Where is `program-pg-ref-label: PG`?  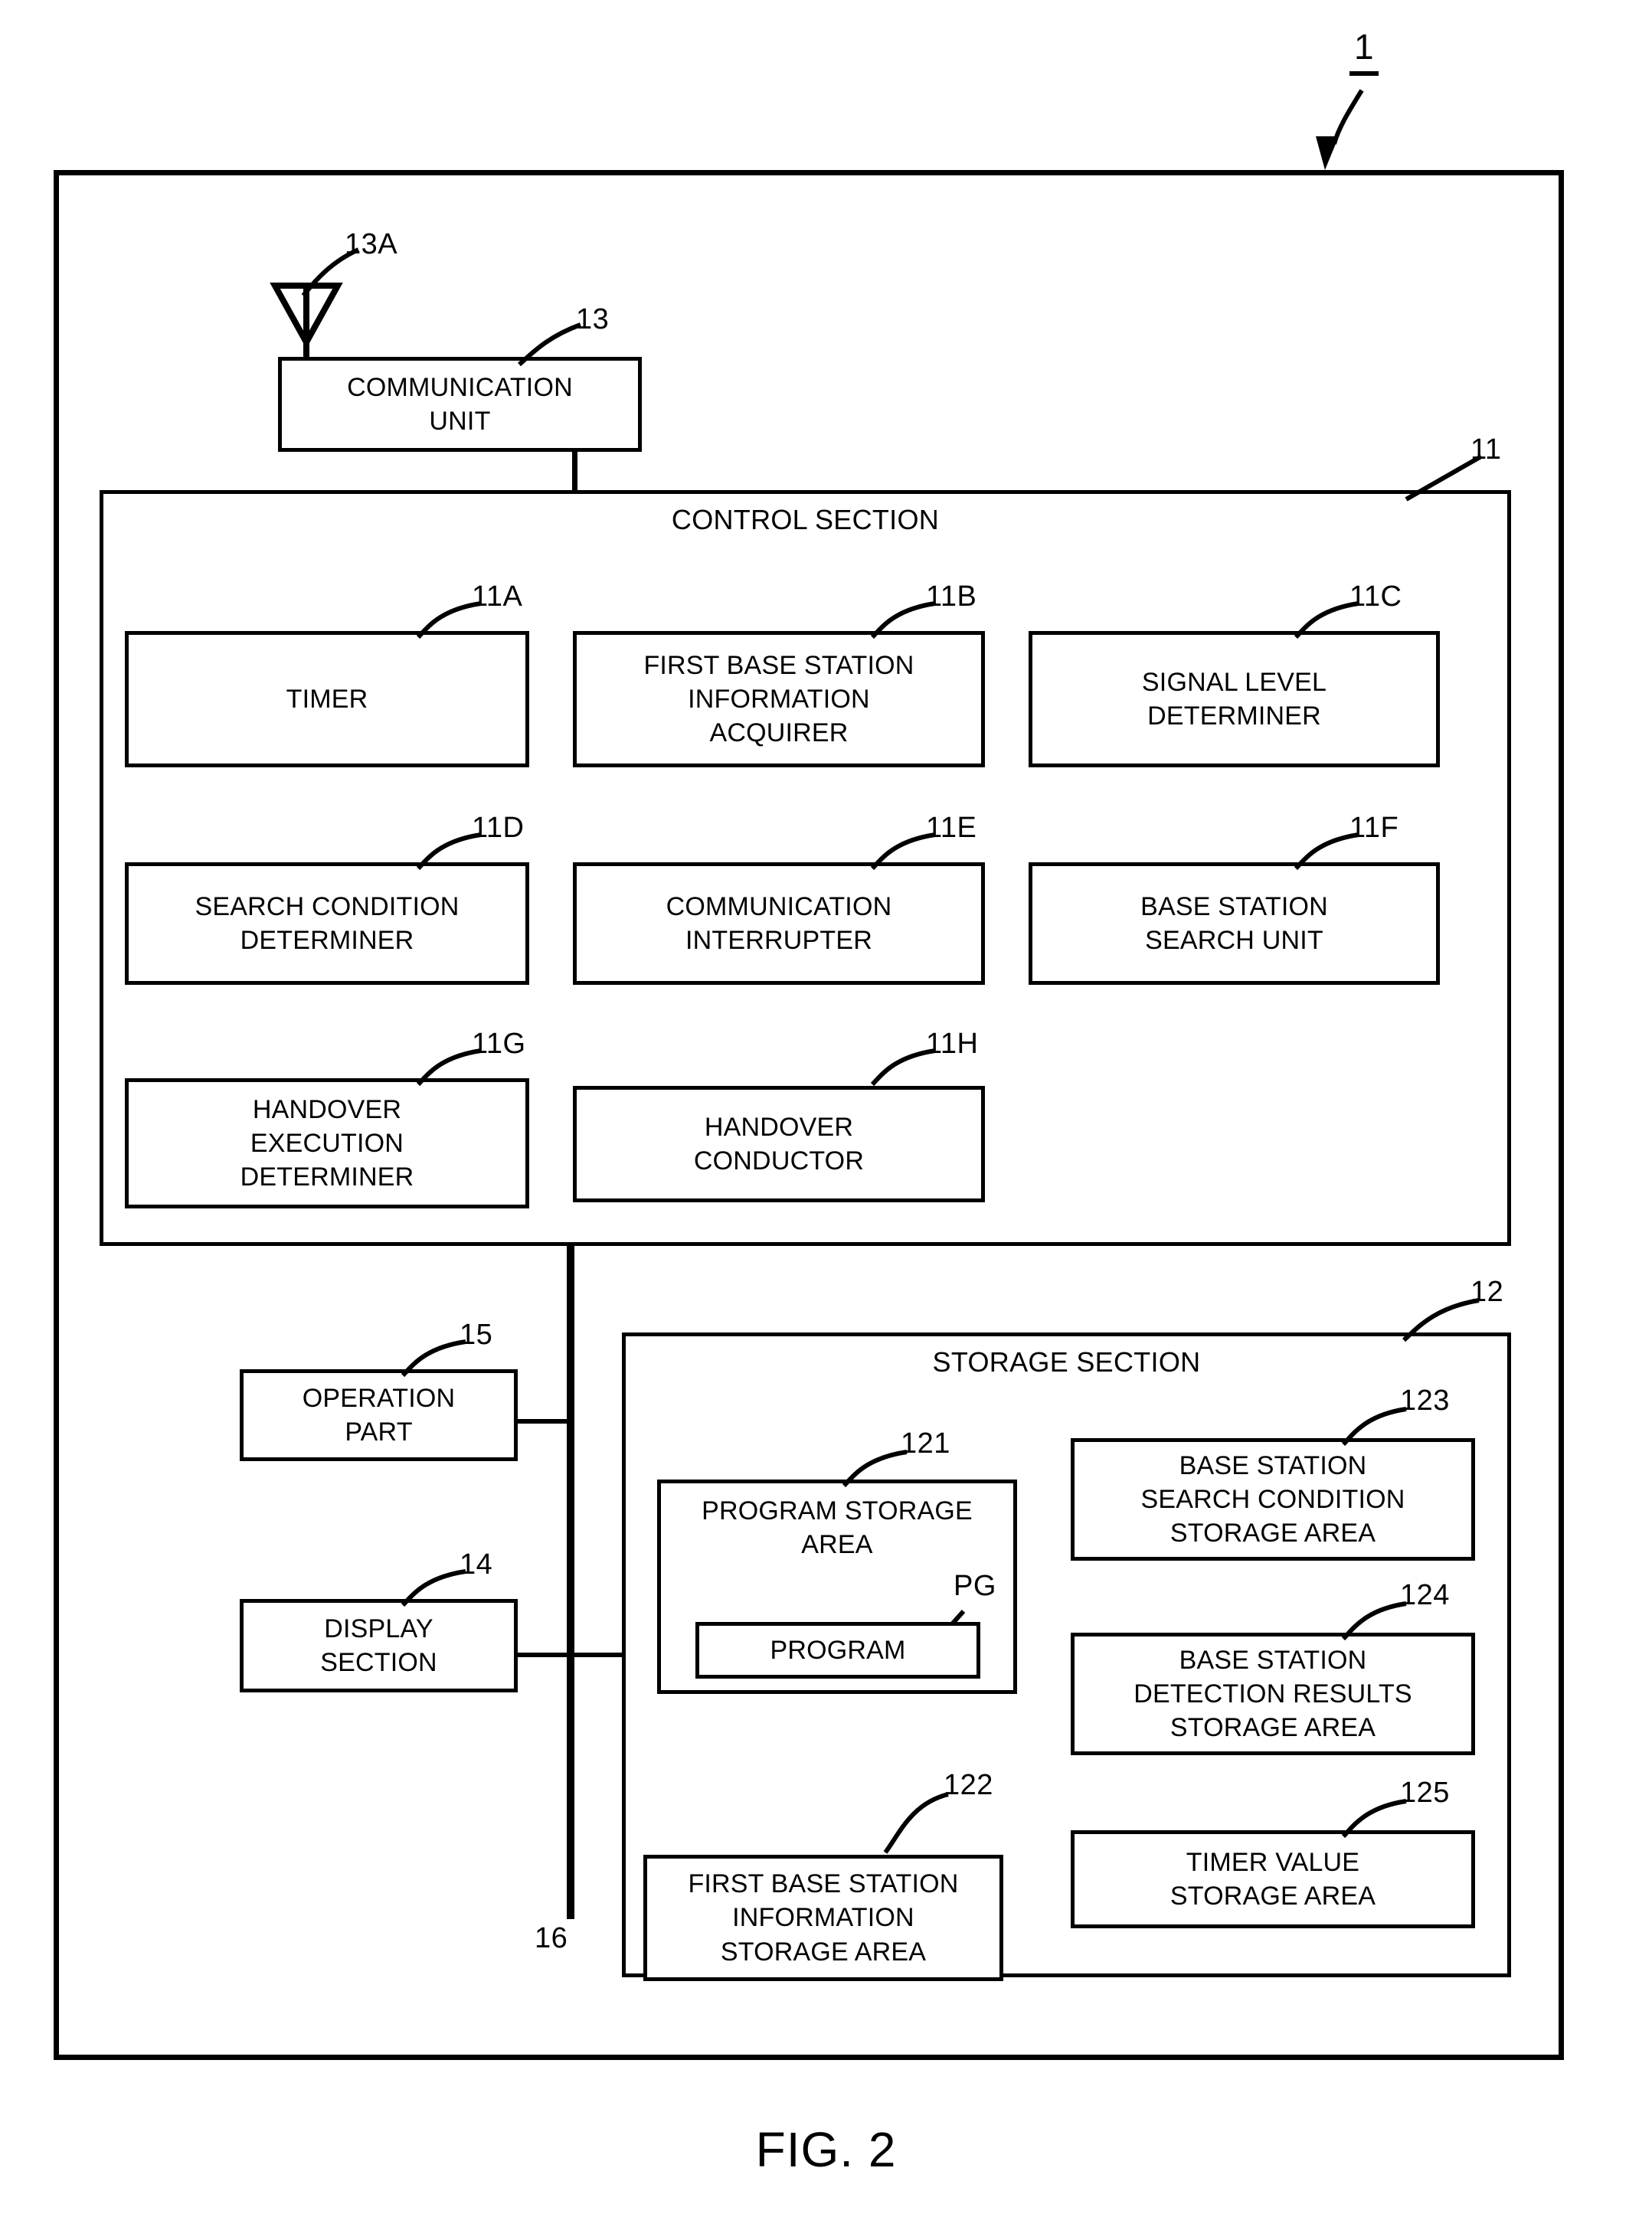
program-pg-ref-label: PG is located at coordinates (975, 1586).